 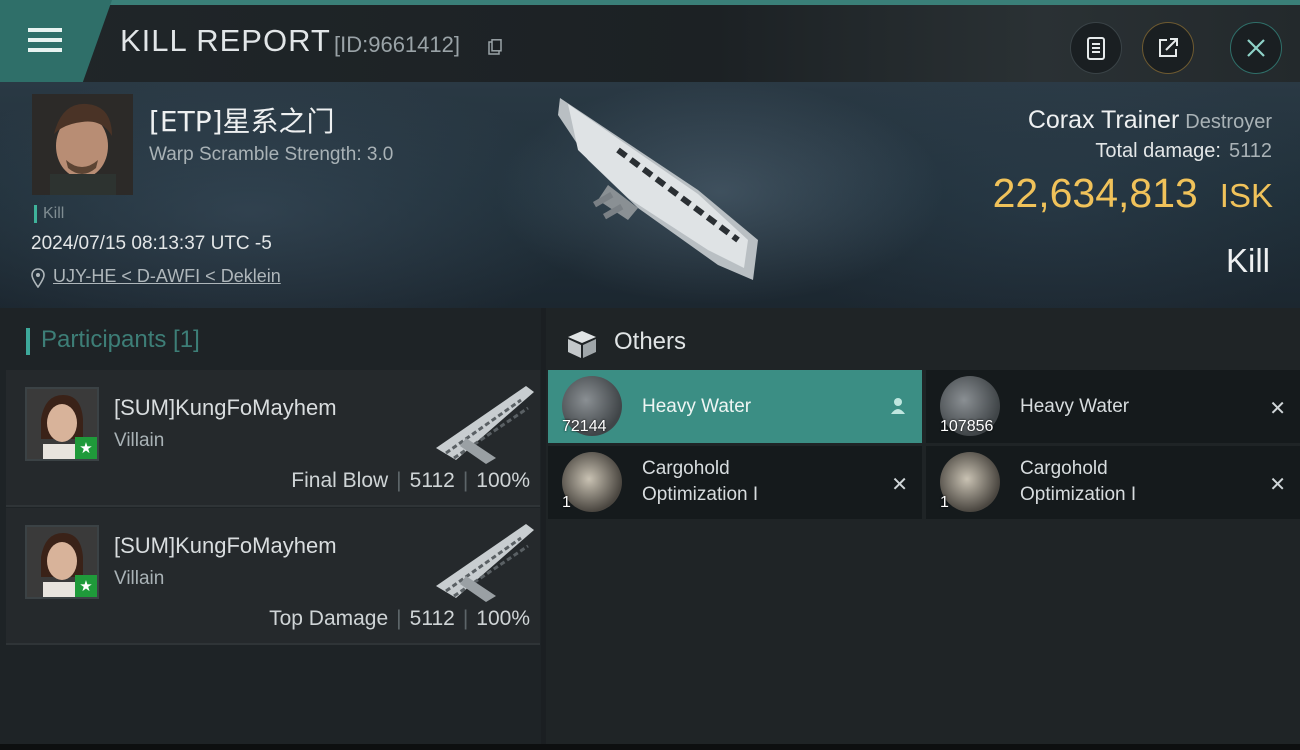 I want to click on person-icon, so click(x=898, y=406).